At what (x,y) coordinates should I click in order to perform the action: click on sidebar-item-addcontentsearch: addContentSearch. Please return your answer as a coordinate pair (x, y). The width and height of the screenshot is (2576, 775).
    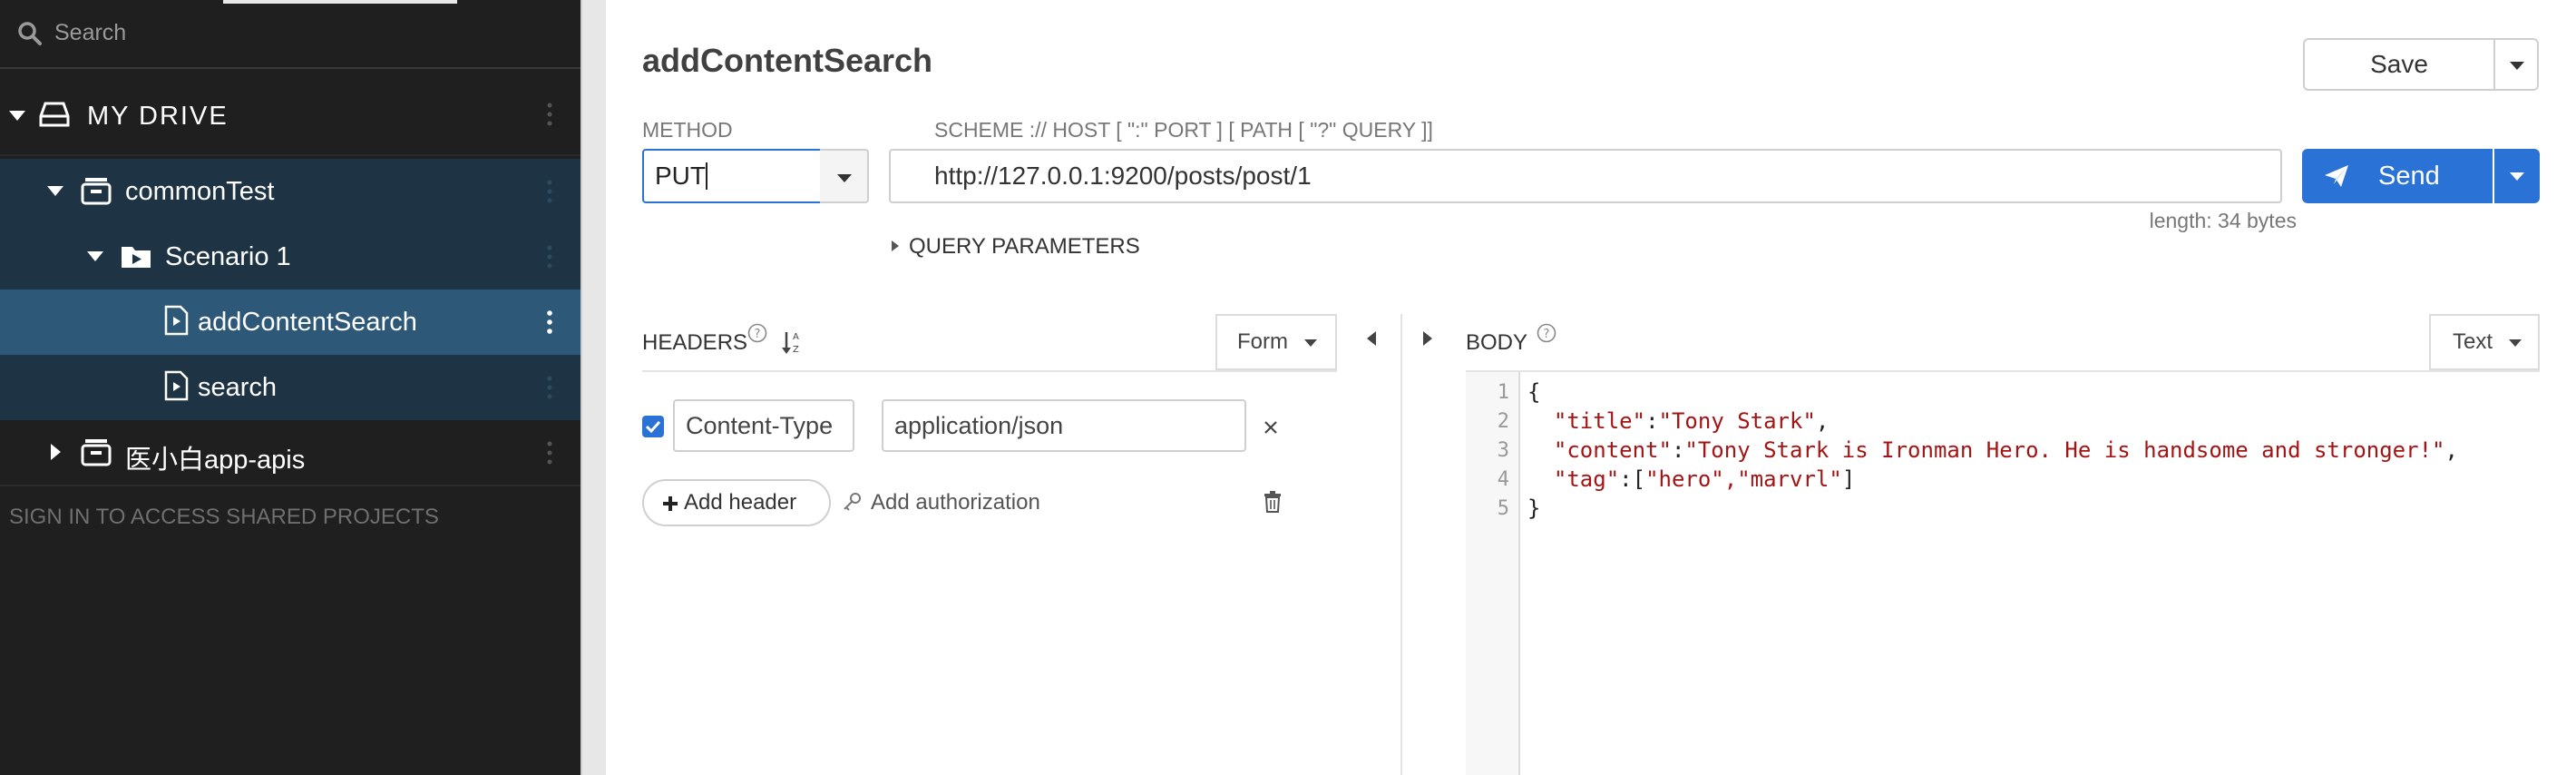
    Looking at the image, I should click on (290, 322).